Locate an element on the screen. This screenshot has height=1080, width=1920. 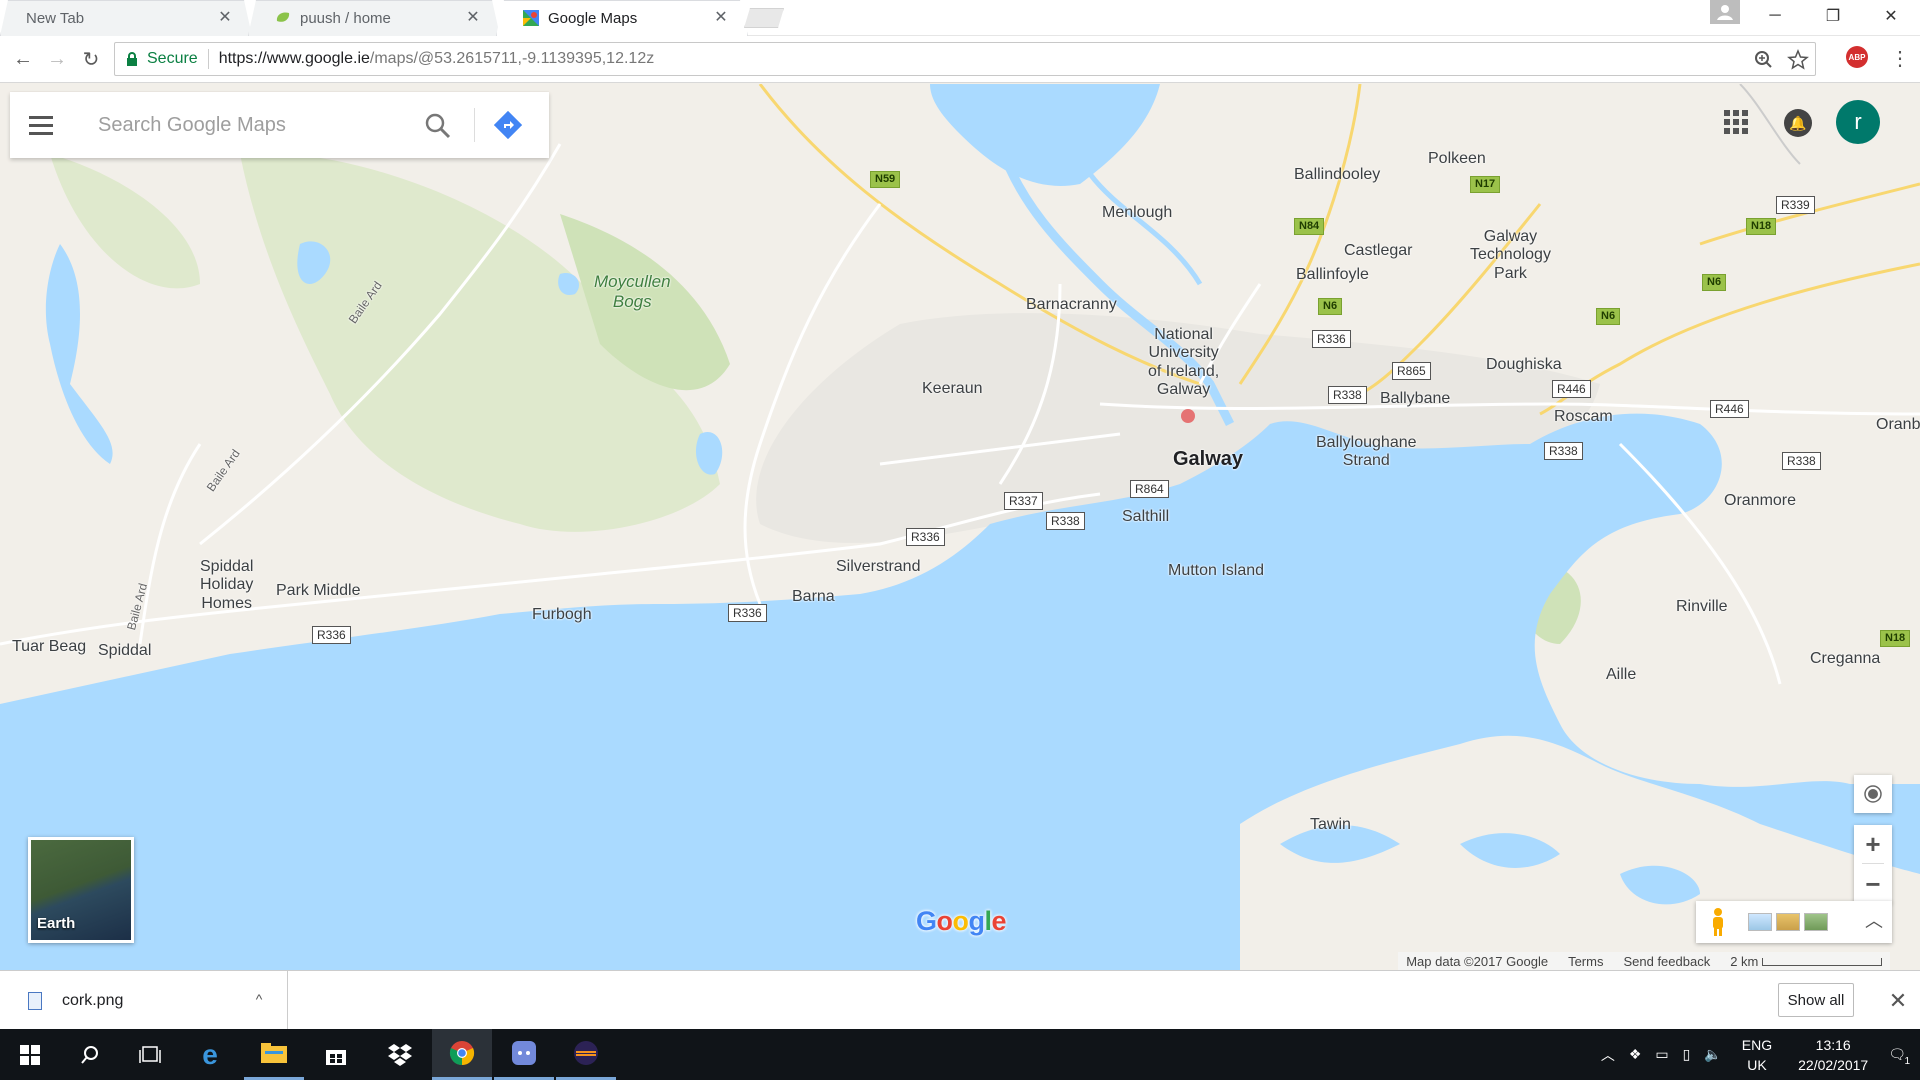
clock: 13:16 22/02/2017 is located at coordinates (1833, 1055).